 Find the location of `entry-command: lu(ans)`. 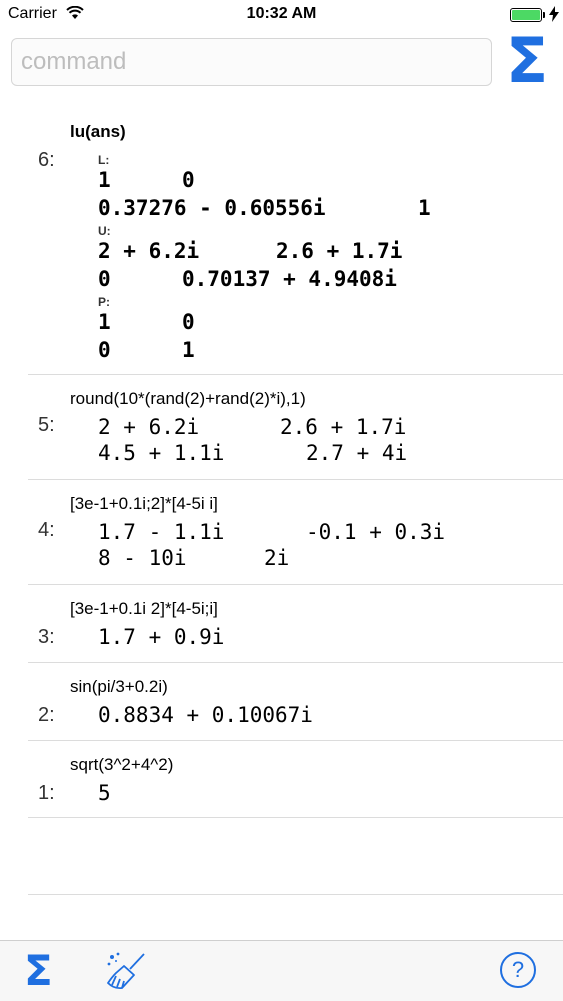

entry-command: lu(ans) is located at coordinates (98, 131).